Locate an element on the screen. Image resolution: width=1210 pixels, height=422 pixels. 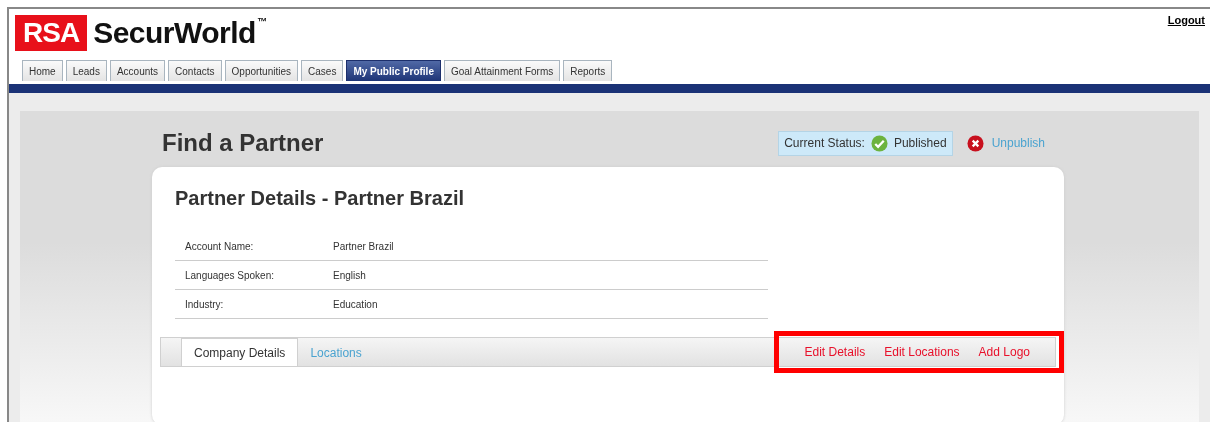
nav-tab: My Public Profile is located at coordinates (393, 70).